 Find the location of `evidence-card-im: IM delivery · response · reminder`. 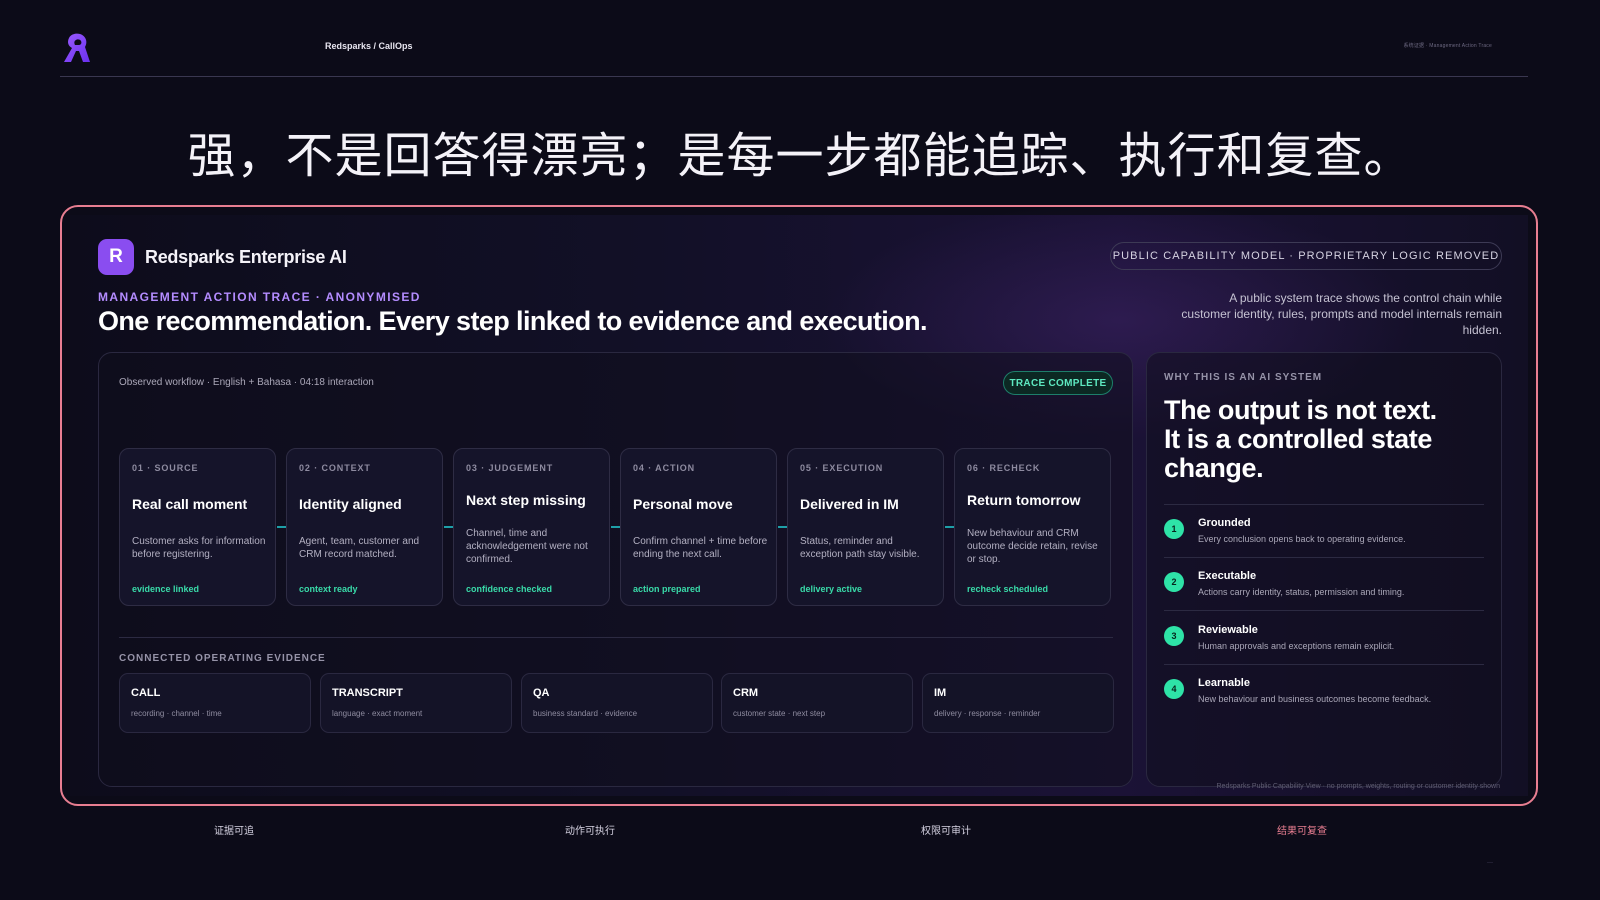

evidence-card-im: IM delivery · response · reminder is located at coordinates (1018, 703).